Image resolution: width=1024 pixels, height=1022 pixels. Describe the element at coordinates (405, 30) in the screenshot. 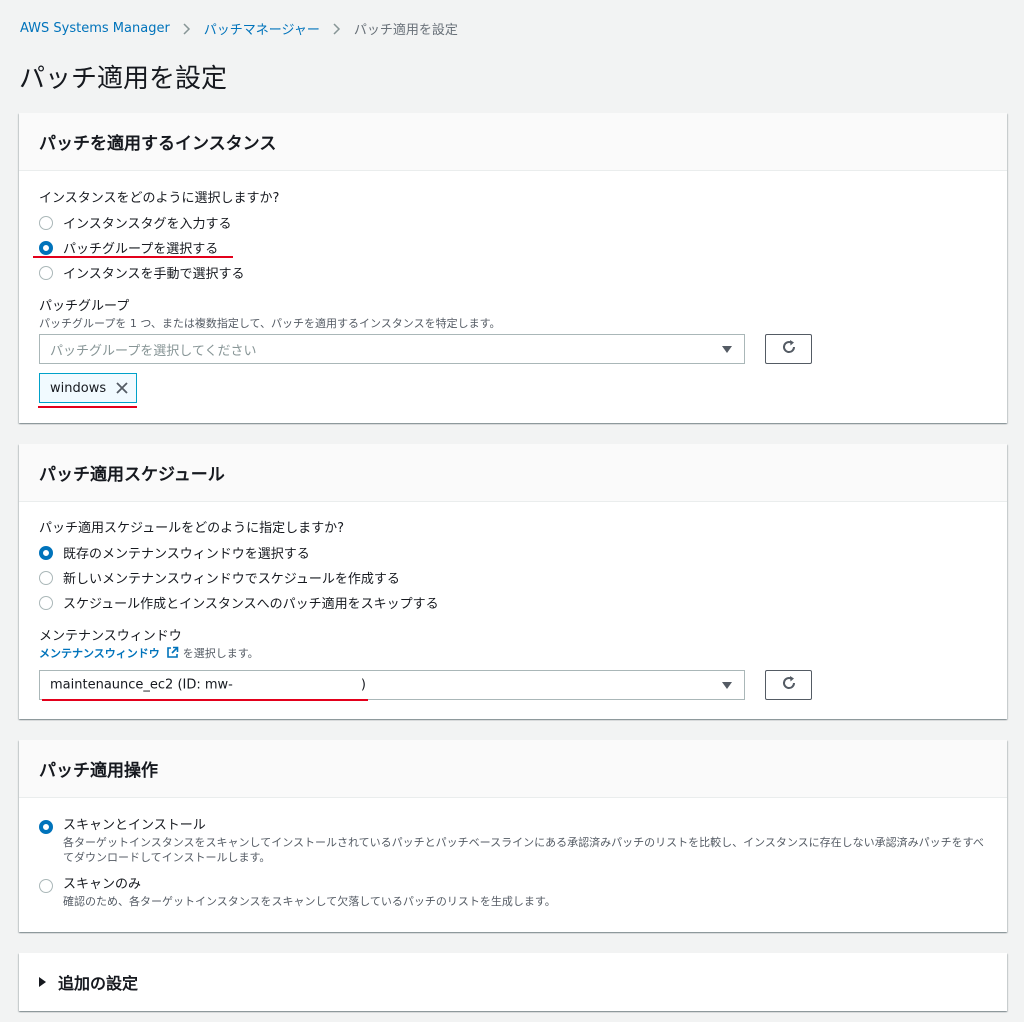

I see `breadcrumb-current: パッチ適用を設定` at that location.